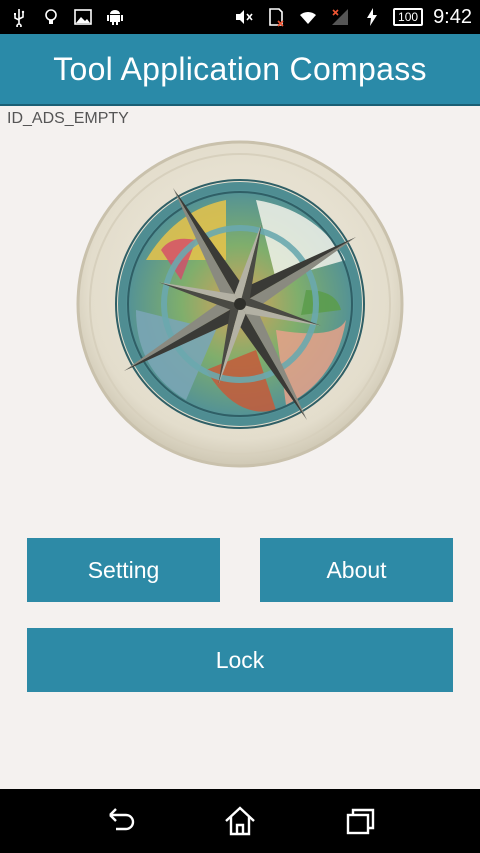 The image size is (480, 853). I want to click on mute-icon, so click(244, 17).